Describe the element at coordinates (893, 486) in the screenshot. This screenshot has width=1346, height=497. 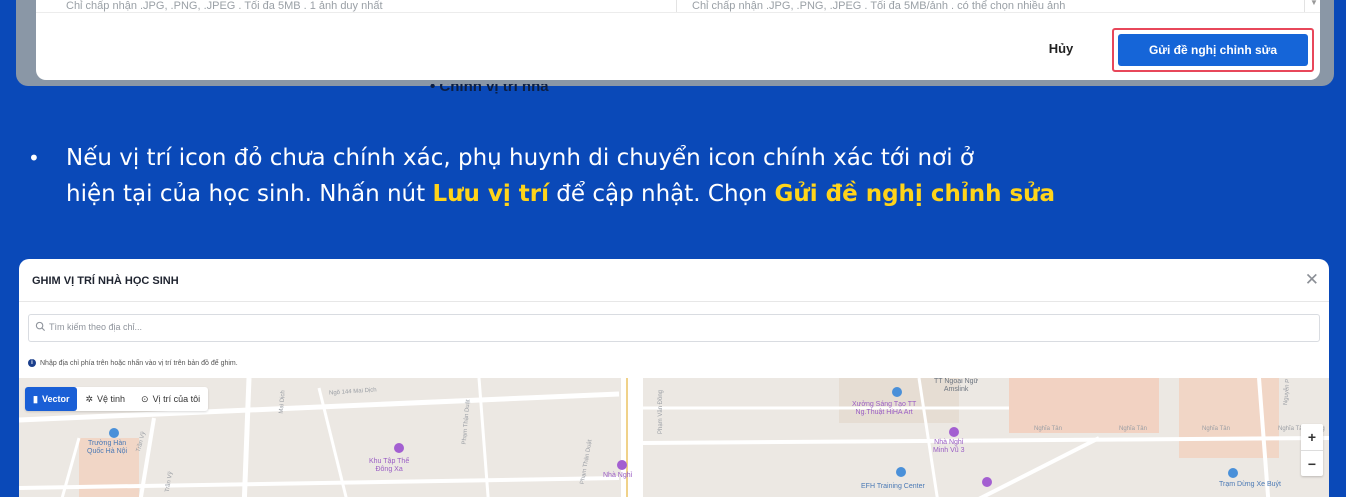
I see `map-label-poi: EFH Training Center` at that location.